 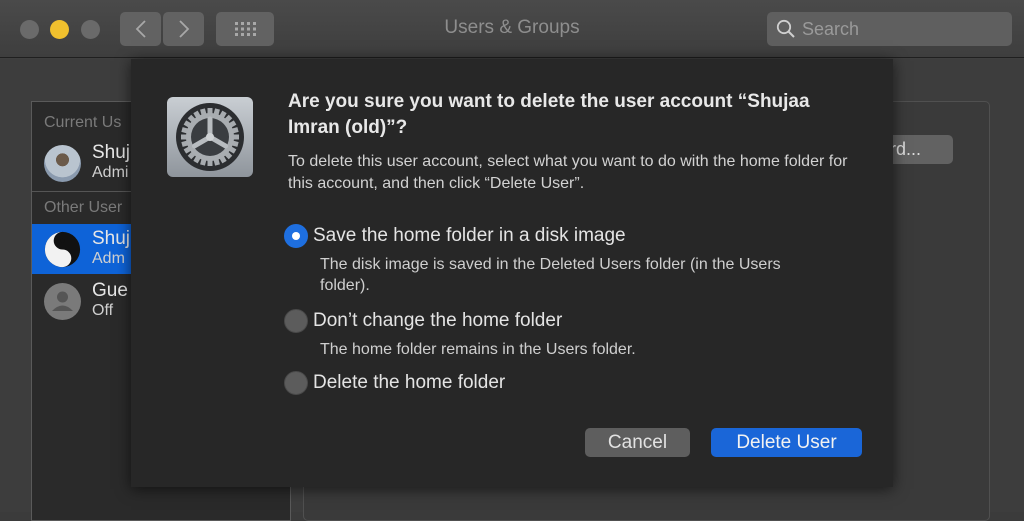 I want to click on guest-avatar, so click(x=62, y=301).